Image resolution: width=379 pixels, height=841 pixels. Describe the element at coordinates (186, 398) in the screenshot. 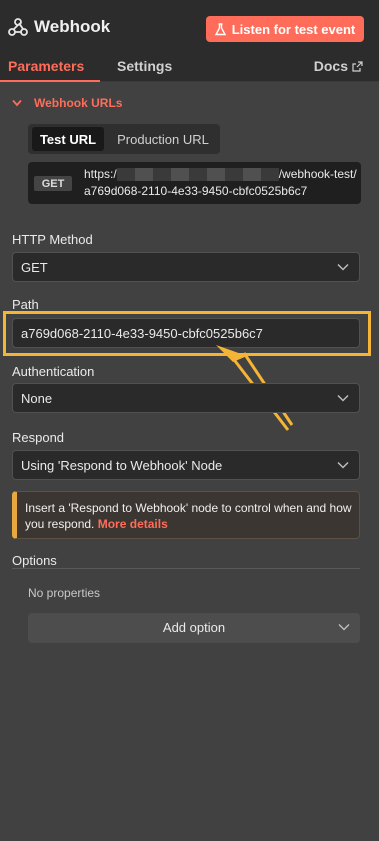

I see `authentication-select: None` at that location.